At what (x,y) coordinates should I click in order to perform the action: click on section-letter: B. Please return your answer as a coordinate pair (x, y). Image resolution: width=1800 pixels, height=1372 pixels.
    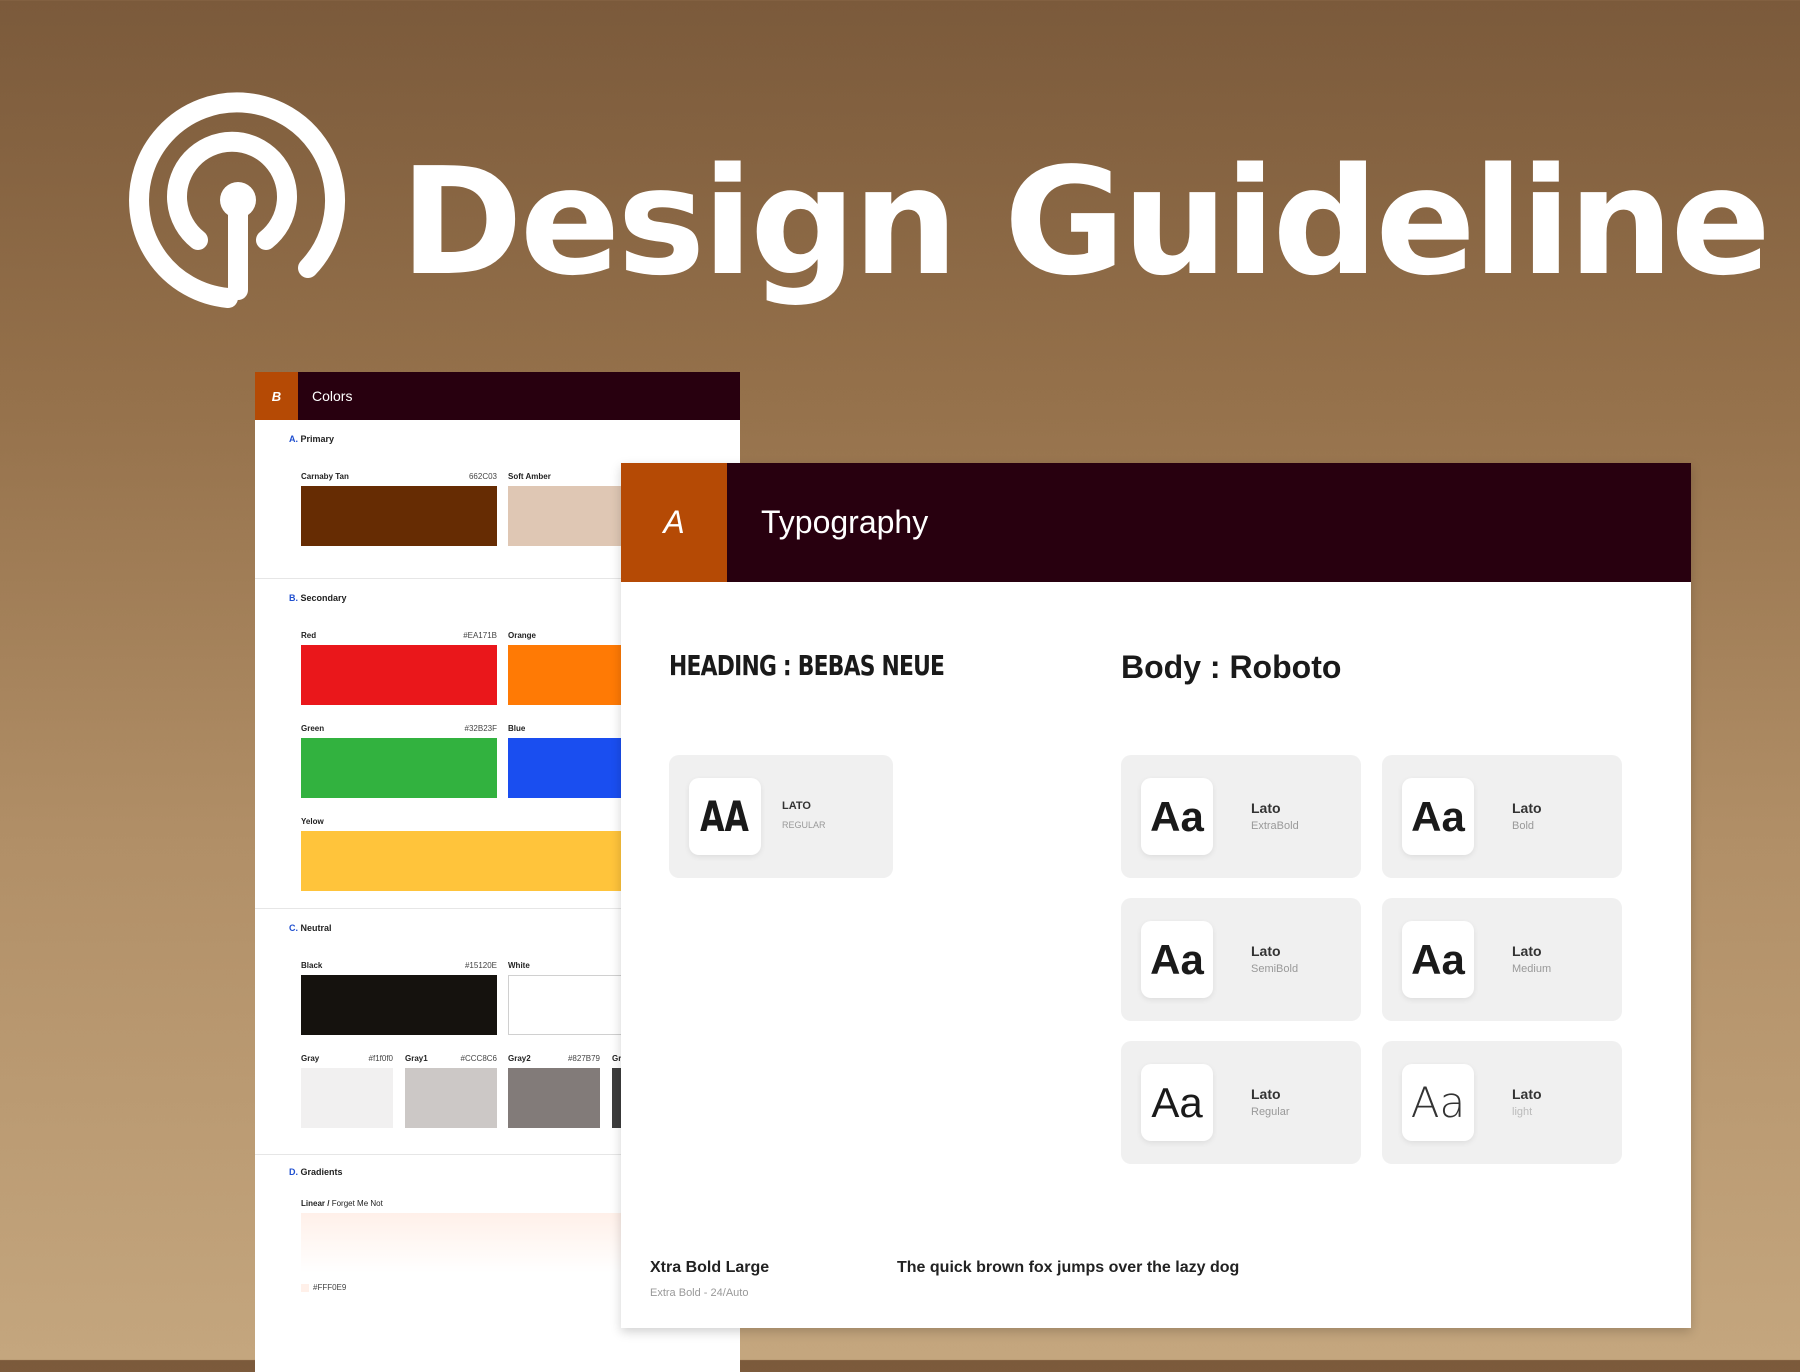
    Looking at the image, I should click on (276, 396).